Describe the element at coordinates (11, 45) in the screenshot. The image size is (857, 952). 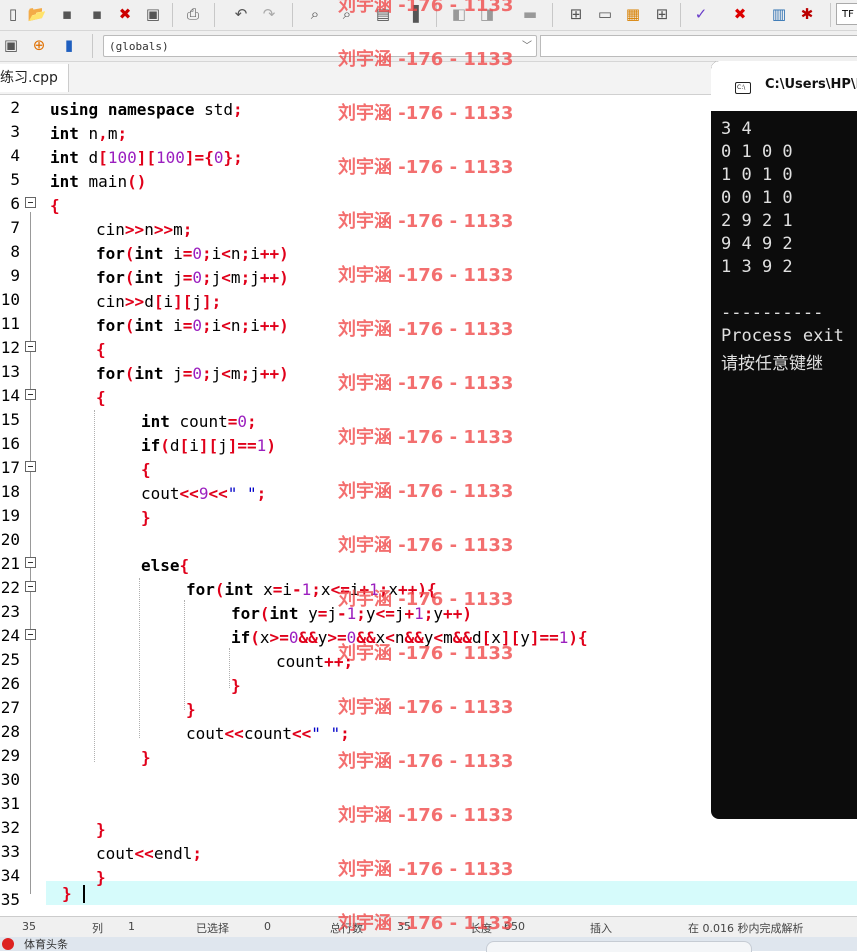
I see `class-browser-icon: ▣` at that location.